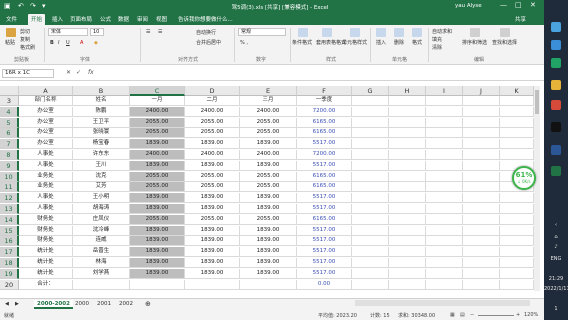 The image size is (568, 320). I want to click on grid-cell: 姓名, so click(101, 101).